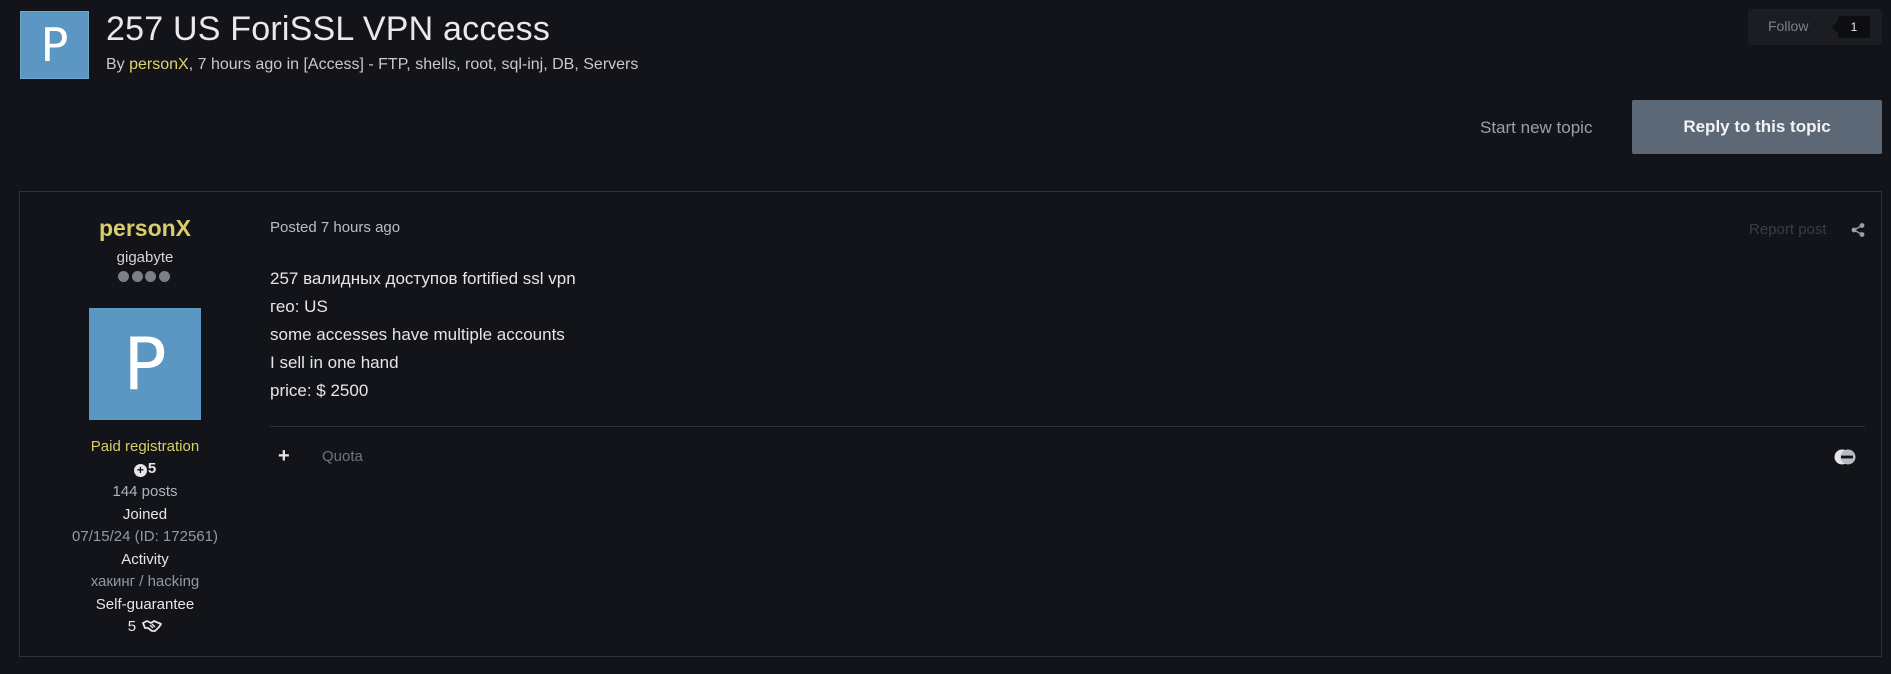 The width and height of the screenshot is (1891, 674). Describe the element at coordinates (334, 362) in the screenshot. I see `post-line: I sell in one hand` at that location.